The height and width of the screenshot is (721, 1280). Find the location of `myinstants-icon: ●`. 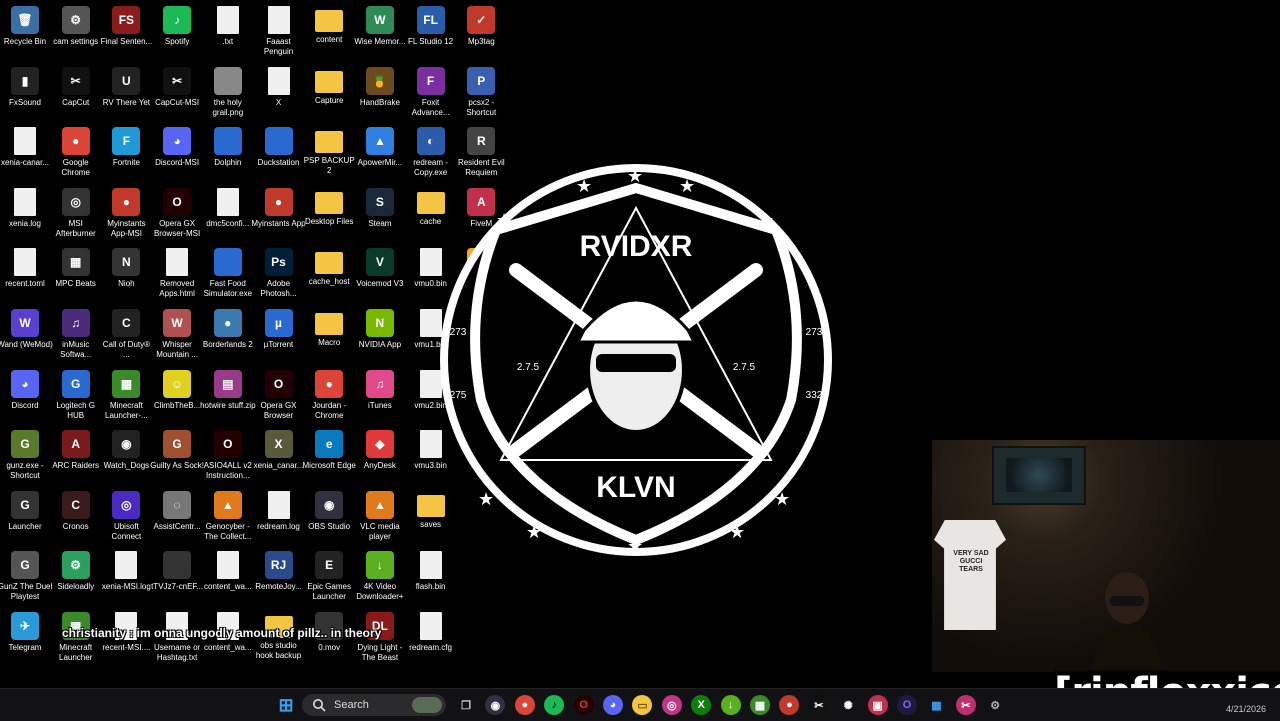

myinstants-icon: ● is located at coordinates (789, 705).